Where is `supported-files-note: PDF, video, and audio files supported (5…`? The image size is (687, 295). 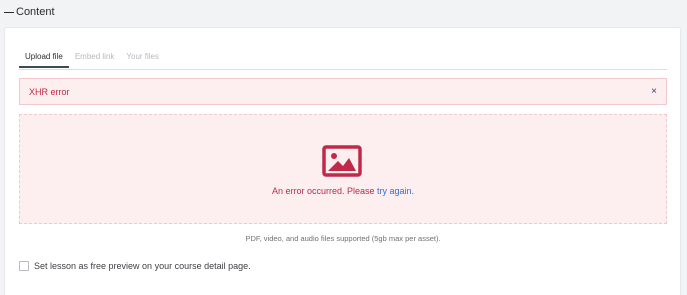 supported-files-note: PDF, video, and audio files supported (5… is located at coordinates (343, 238).